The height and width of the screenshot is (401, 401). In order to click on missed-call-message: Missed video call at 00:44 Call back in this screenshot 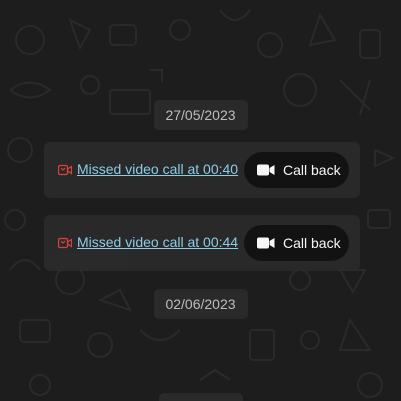, I will do `click(202, 243)`.